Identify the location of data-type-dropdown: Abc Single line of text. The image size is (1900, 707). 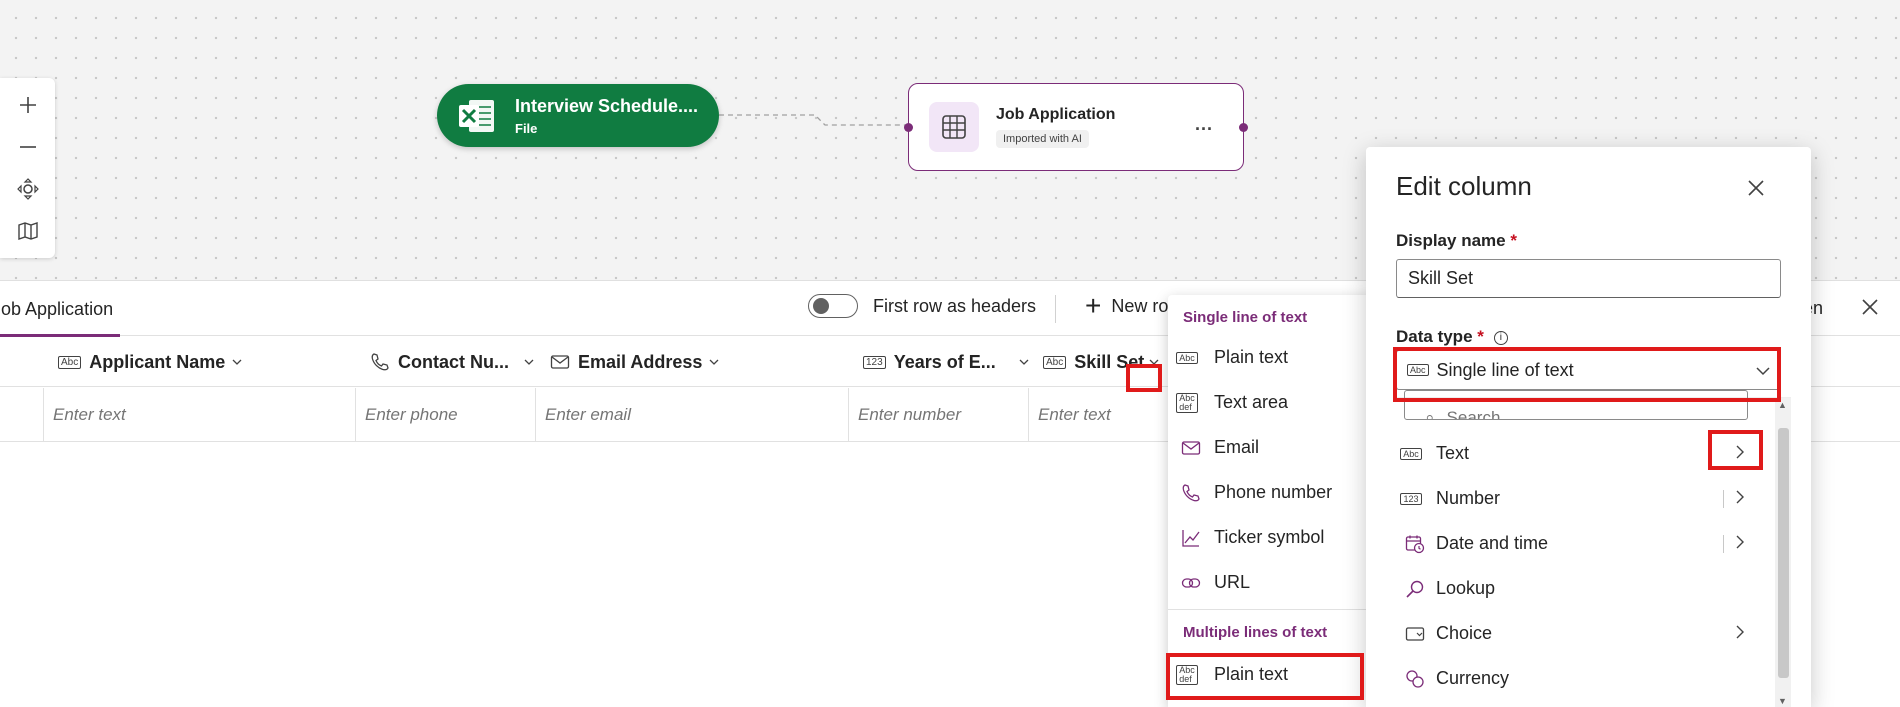
(1588, 370).